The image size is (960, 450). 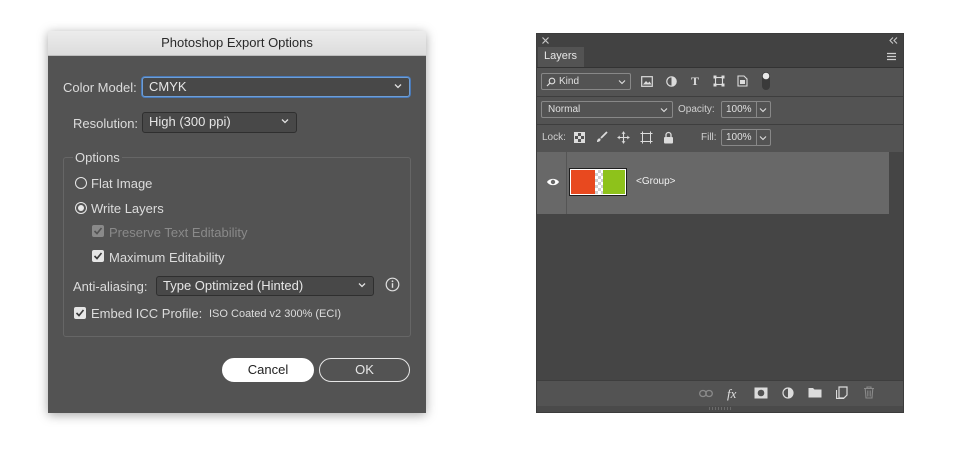 I want to click on resolution-label: Resolution:, so click(x=106, y=123).